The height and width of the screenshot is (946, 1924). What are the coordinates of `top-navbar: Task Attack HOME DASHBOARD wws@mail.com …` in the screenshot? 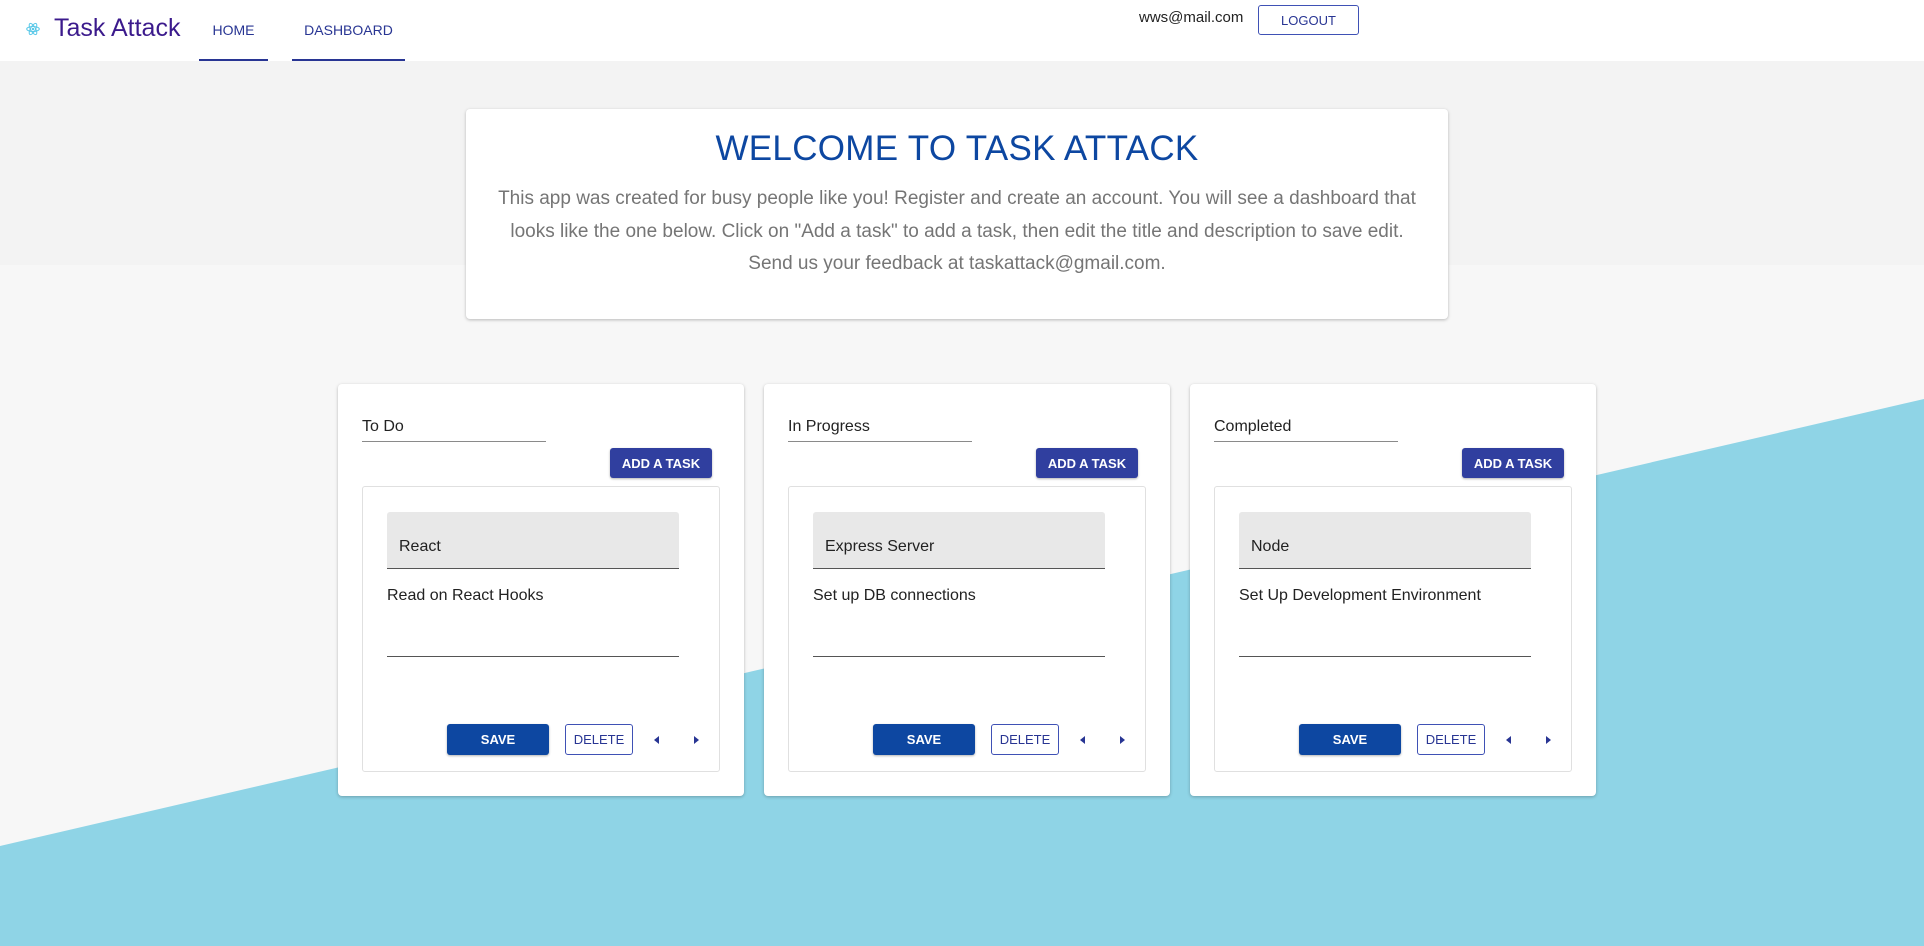 It's located at (962, 30).